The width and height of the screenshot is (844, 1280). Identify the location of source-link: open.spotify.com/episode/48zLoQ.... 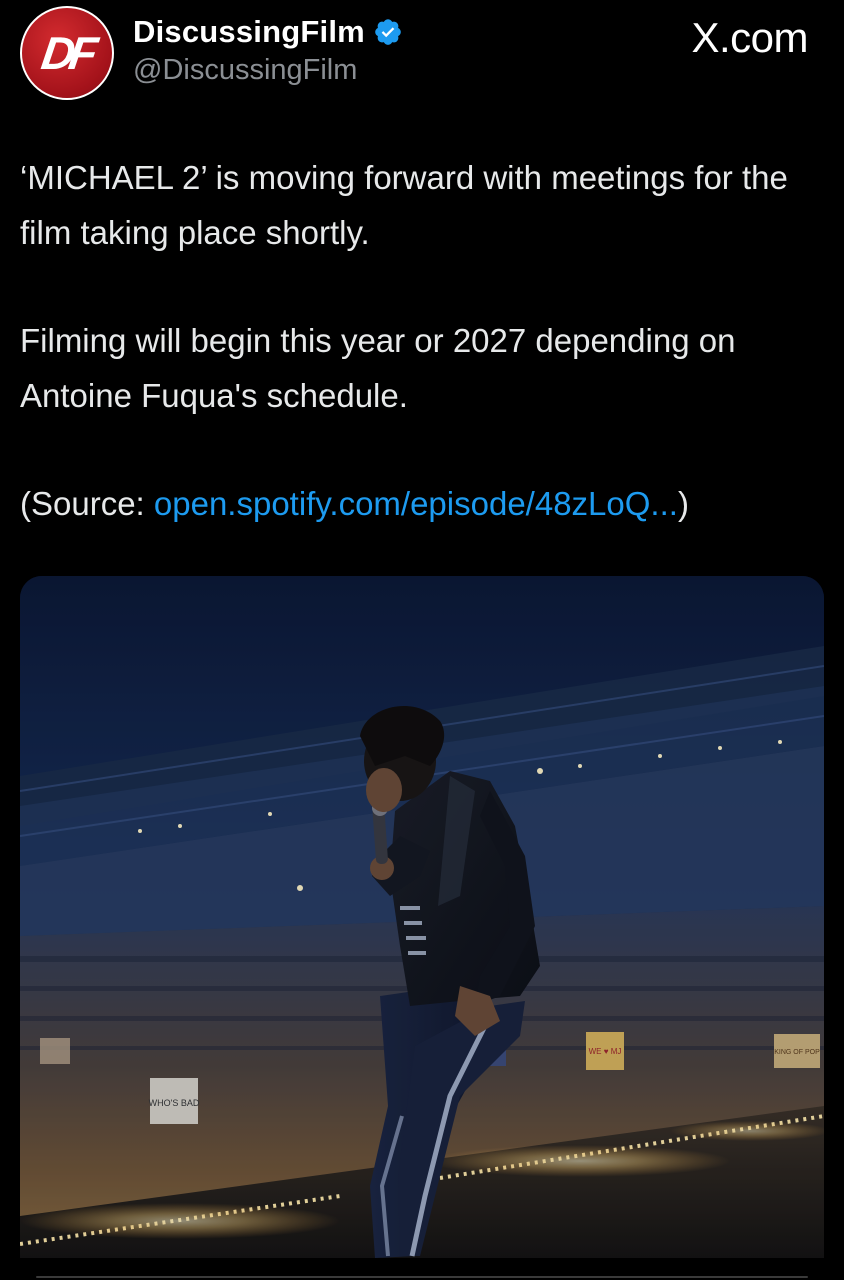
(416, 503).